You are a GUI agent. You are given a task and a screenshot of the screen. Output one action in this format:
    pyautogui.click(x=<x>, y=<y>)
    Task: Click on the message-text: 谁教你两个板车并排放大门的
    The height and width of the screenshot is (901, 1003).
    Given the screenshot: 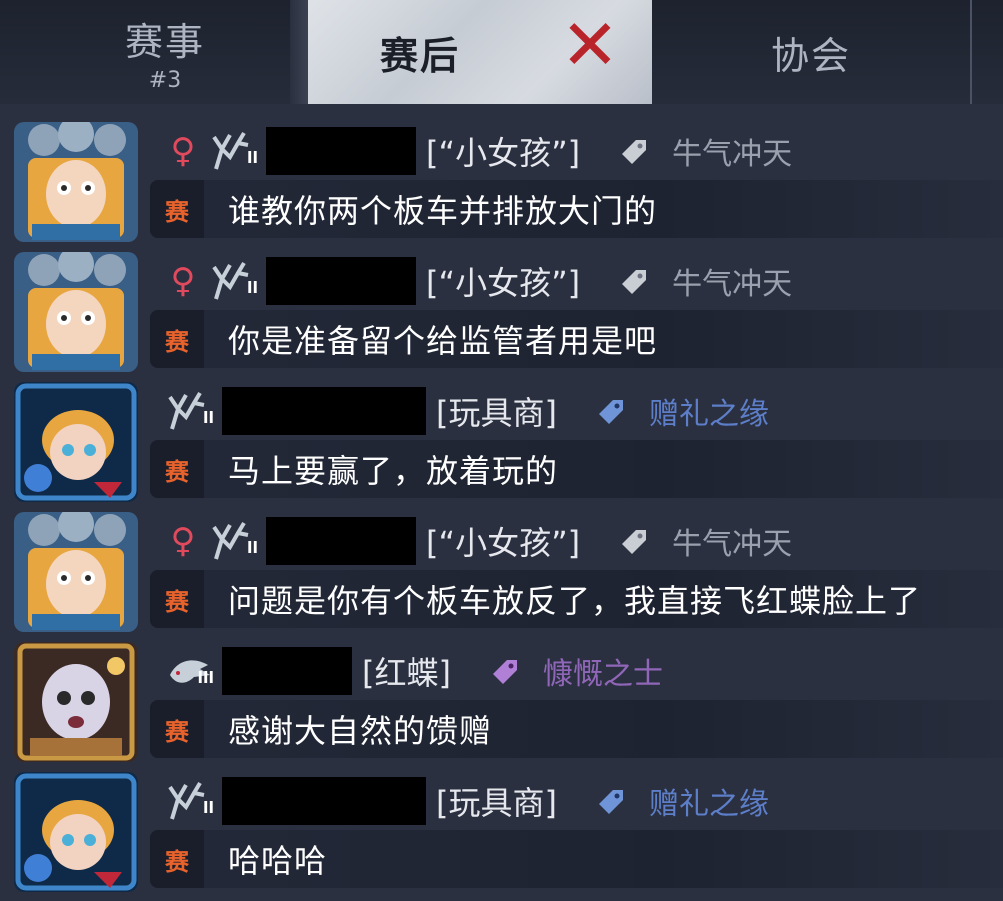 What is the action you would take?
    pyautogui.click(x=443, y=211)
    